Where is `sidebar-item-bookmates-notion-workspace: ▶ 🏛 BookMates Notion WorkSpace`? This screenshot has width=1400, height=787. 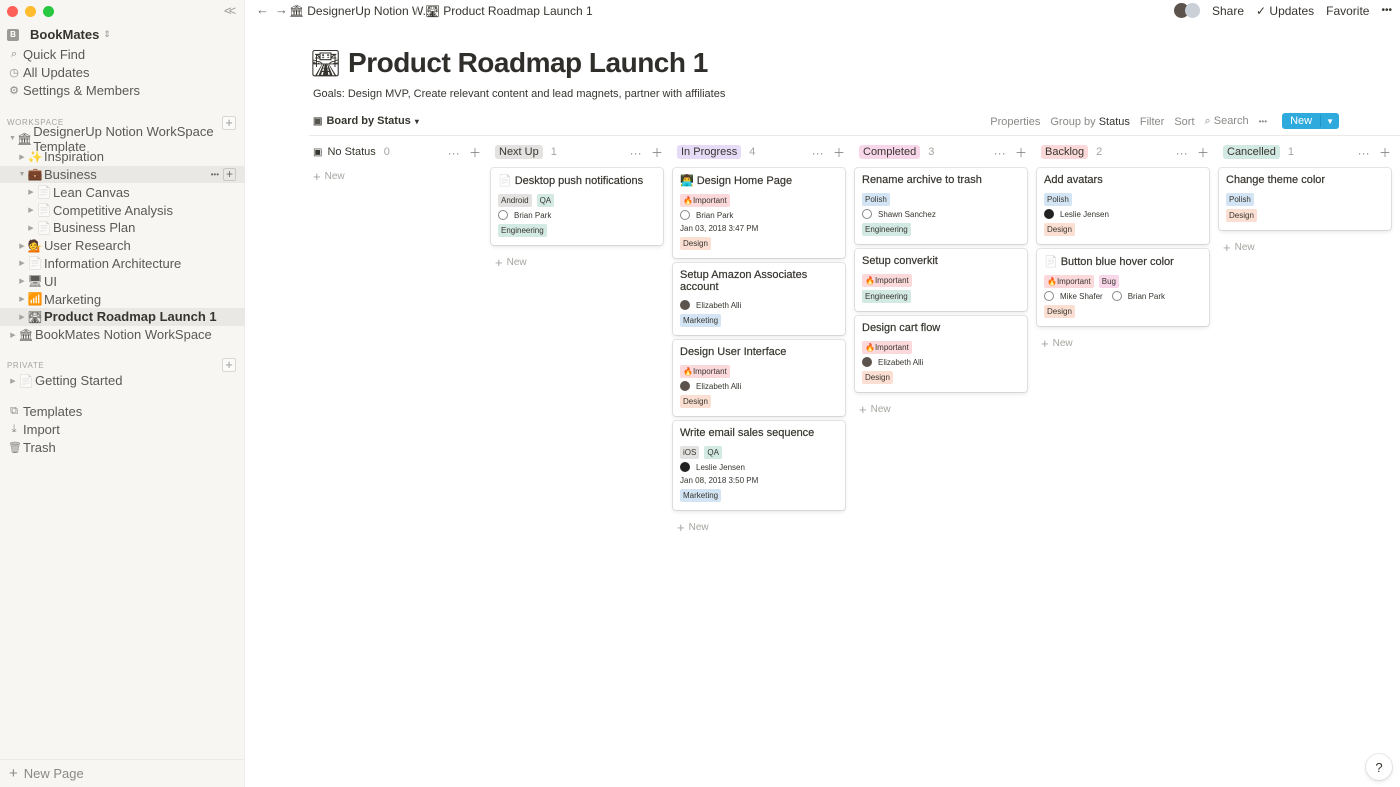 sidebar-item-bookmates-notion-workspace: ▶ 🏛 BookMates Notion WorkSpace is located at coordinates (122, 335).